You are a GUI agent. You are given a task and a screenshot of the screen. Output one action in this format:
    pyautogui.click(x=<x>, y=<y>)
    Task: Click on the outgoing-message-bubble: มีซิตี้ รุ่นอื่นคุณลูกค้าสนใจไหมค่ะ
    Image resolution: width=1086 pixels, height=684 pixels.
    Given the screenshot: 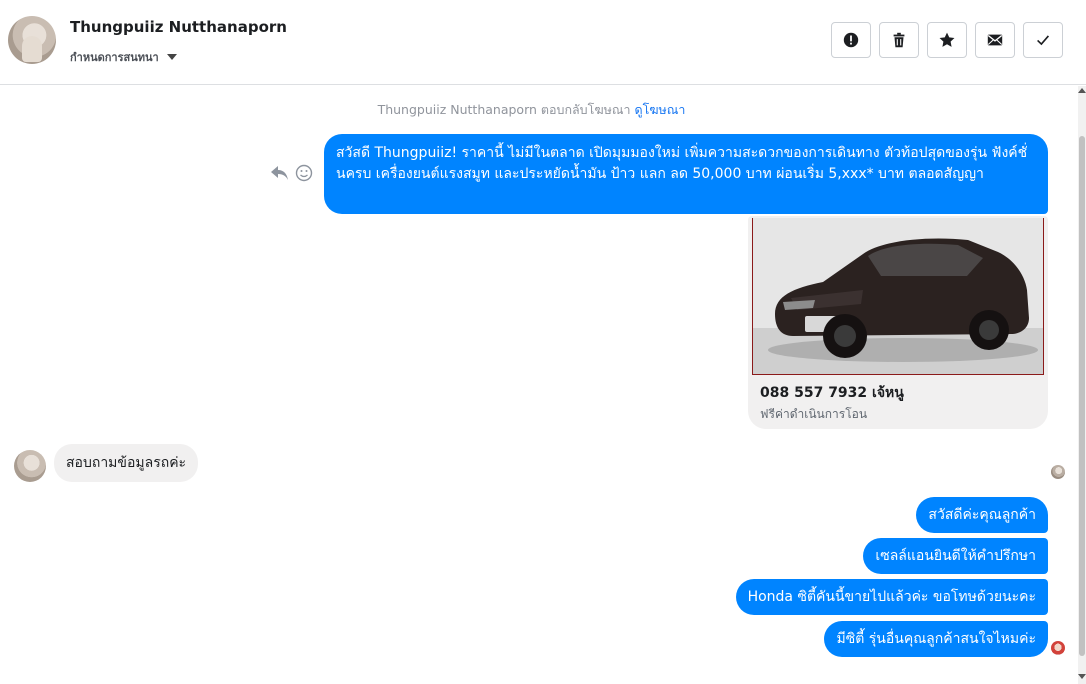 What is the action you would take?
    pyautogui.click(x=936, y=639)
    